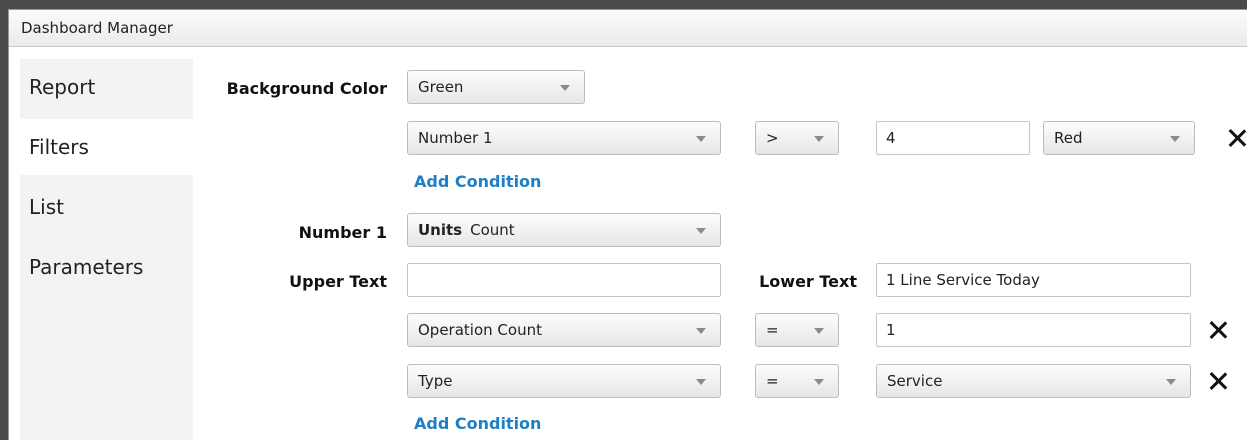 The image size is (1247, 440). I want to click on sidebar: Report Filters List Parameters, so click(106, 249).